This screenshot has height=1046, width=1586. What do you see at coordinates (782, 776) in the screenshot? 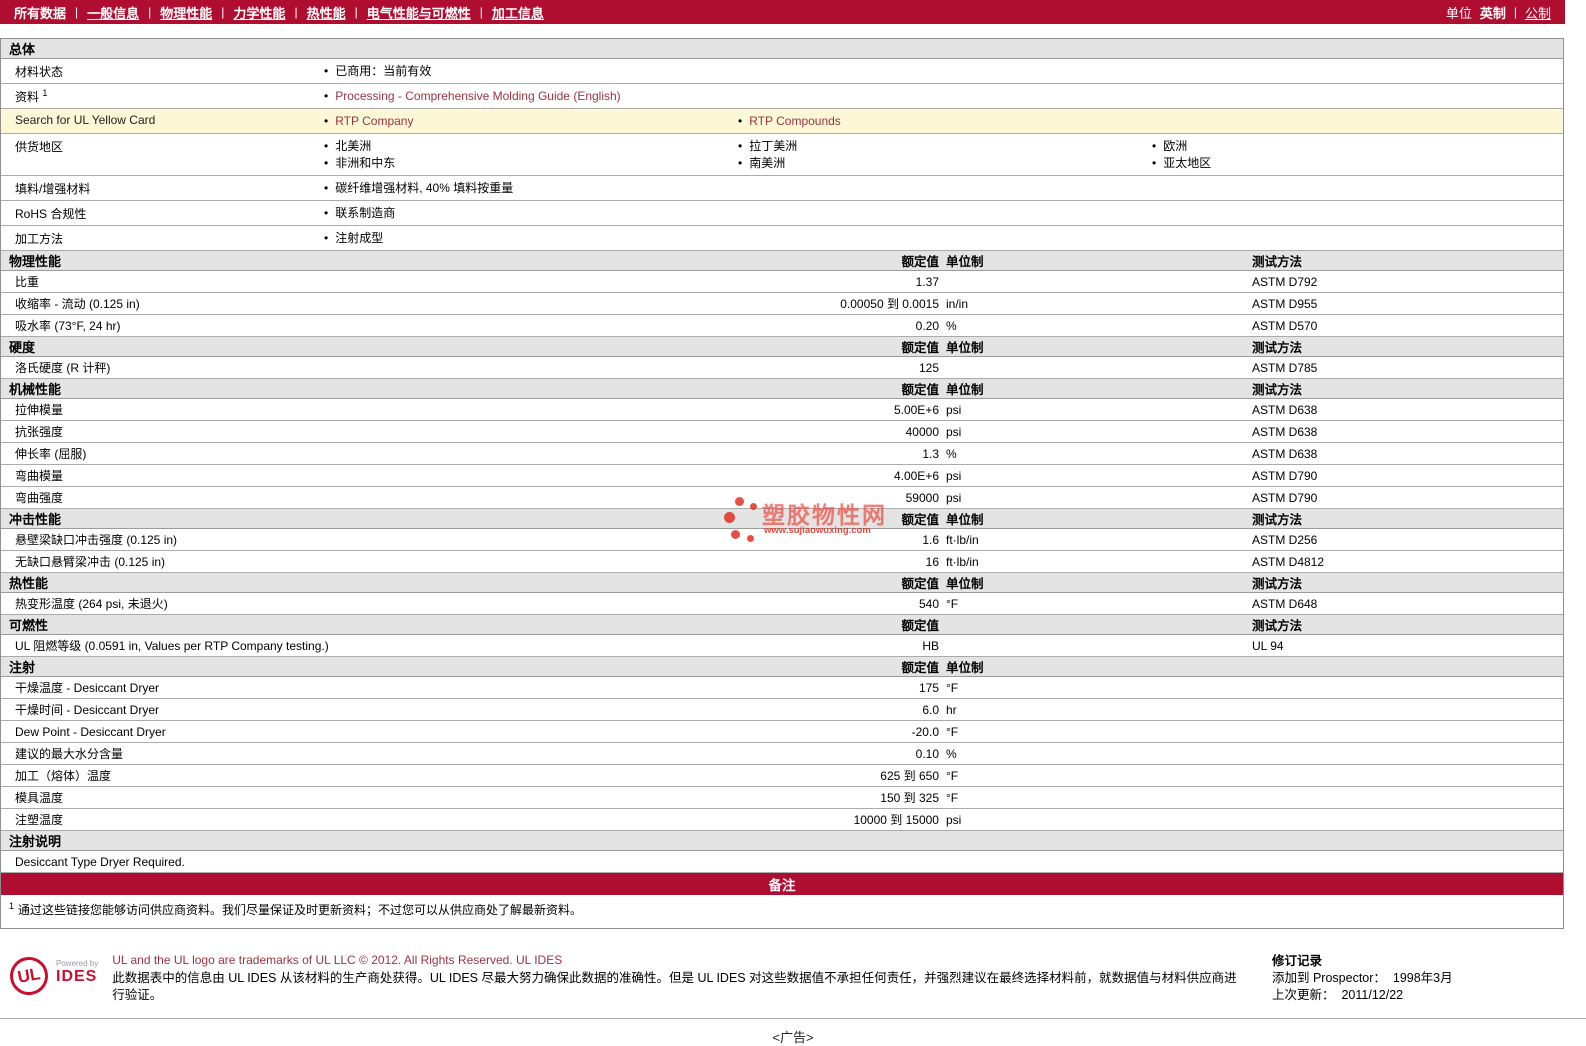
I see `property-row: 加工（熔体）温度 625 到 650 °F` at bounding box center [782, 776].